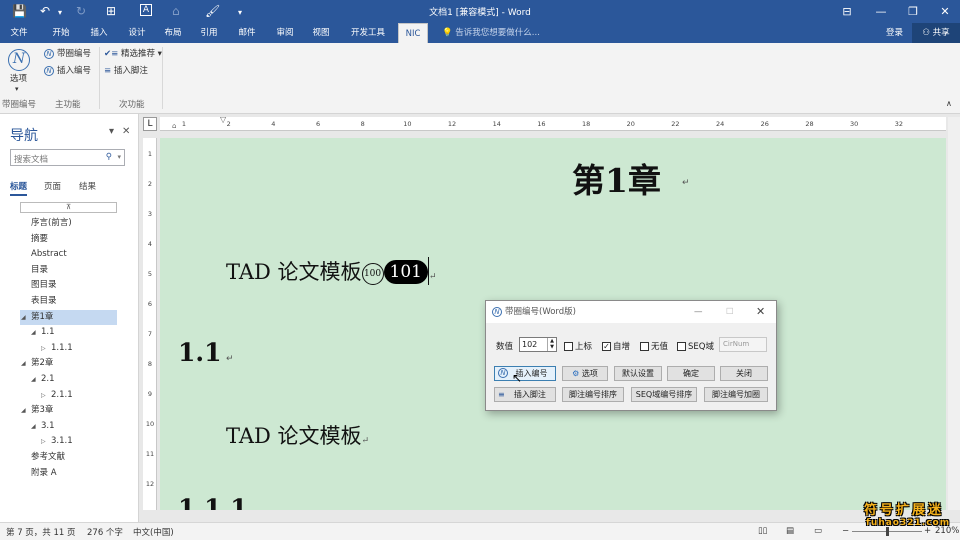 The height and width of the screenshot is (540, 960). I want to click on quick-access-dropdown-icon: ▾, so click(240, 13).